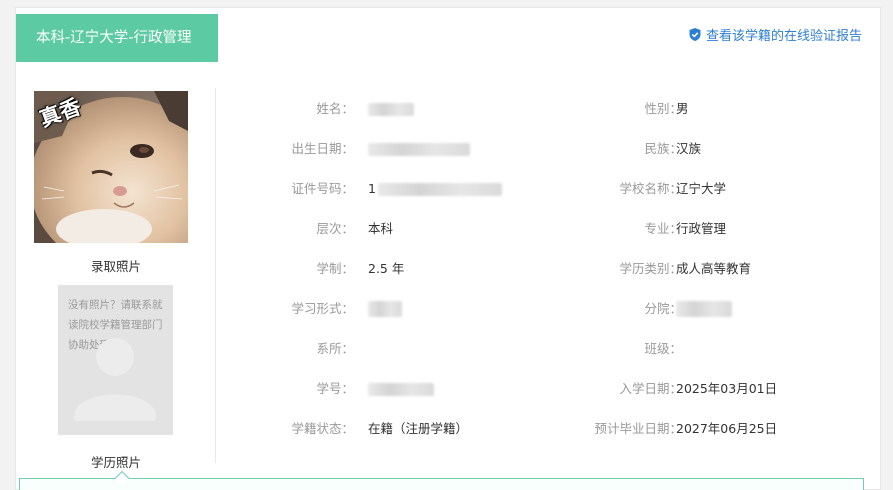  Describe the element at coordinates (689, 148) in the screenshot. I see `ethnicity-value: 汉族` at that location.